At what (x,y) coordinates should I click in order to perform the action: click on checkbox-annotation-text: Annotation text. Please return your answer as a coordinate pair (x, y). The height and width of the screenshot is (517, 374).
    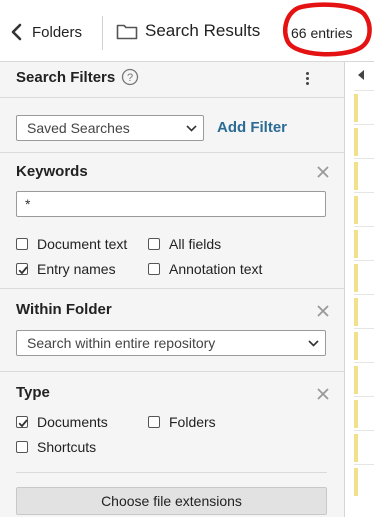
    Looking at the image, I should click on (205, 269).